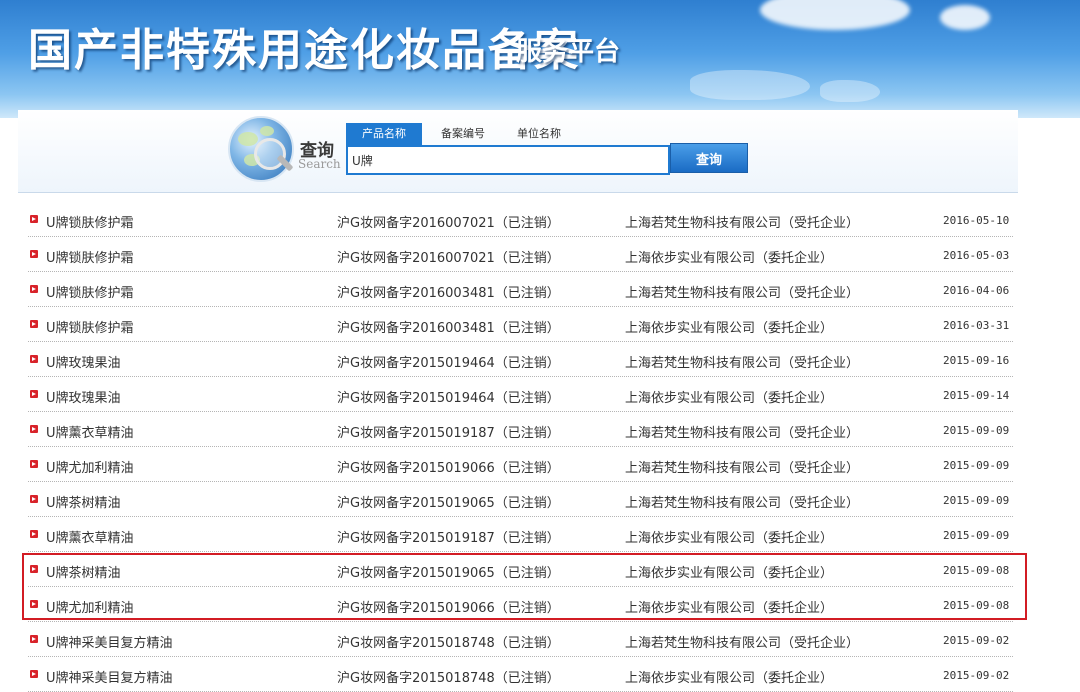 Image resolution: width=1080 pixels, height=692 pixels. I want to click on search-input, so click(508, 160).